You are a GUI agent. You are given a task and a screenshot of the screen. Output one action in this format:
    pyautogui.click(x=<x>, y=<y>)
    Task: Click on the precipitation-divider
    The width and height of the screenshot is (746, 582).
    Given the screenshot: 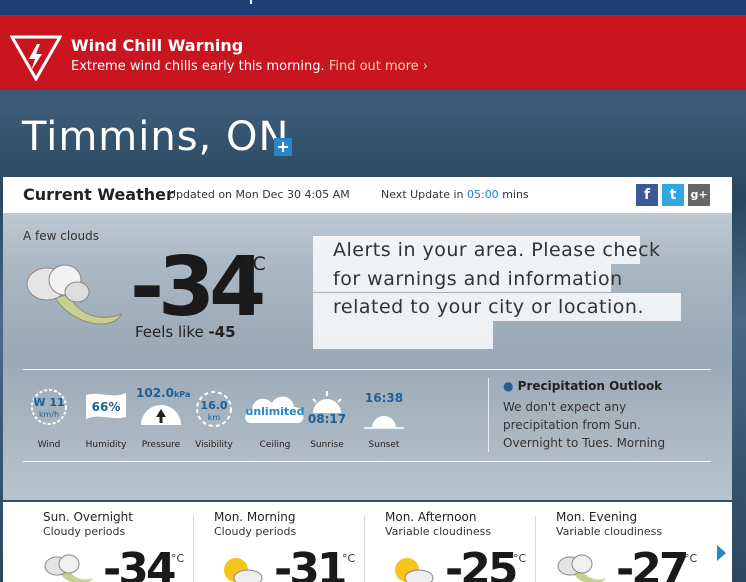 What is the action you would take?
    pyautogui.click(x=488, y=415)
    